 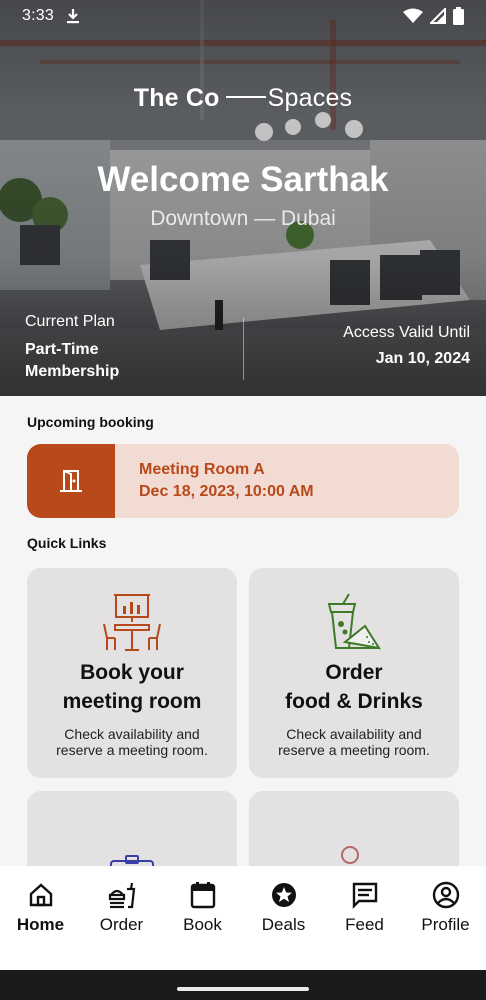 I want to click on food-drink-icon, so click(x=354, y=621).